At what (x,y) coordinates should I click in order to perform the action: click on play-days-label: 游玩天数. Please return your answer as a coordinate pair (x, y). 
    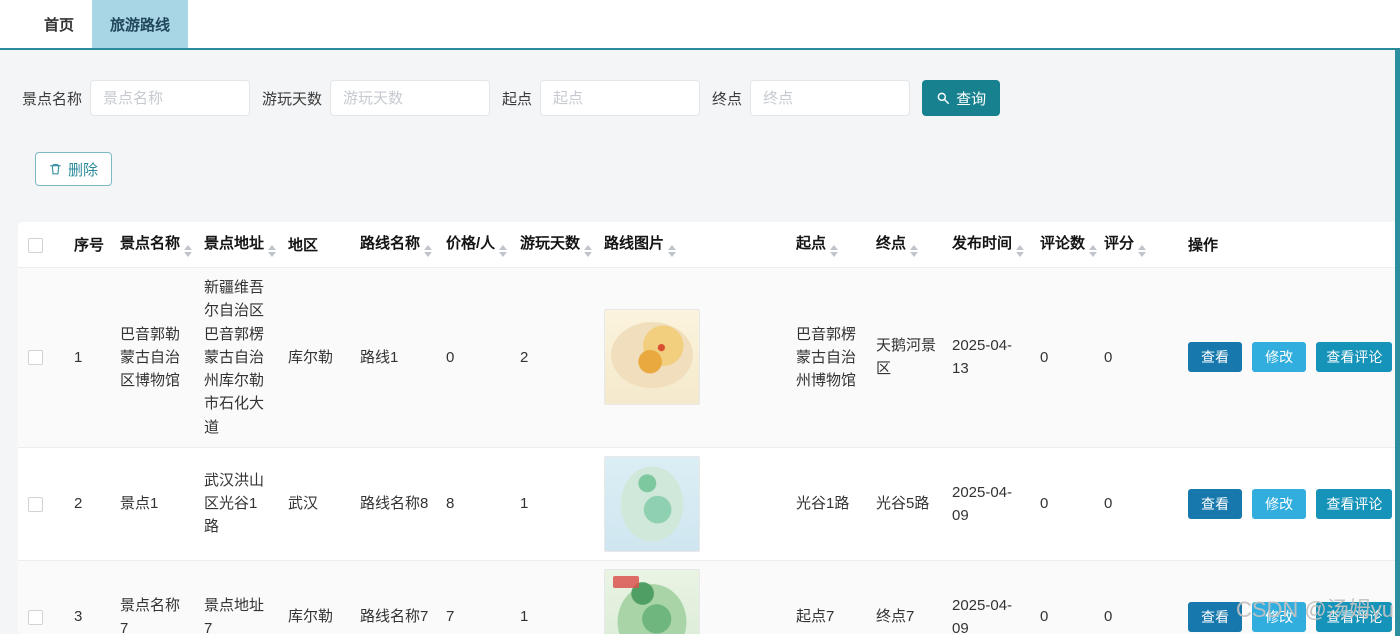
    Looking at the image, I should click on (292, 99).